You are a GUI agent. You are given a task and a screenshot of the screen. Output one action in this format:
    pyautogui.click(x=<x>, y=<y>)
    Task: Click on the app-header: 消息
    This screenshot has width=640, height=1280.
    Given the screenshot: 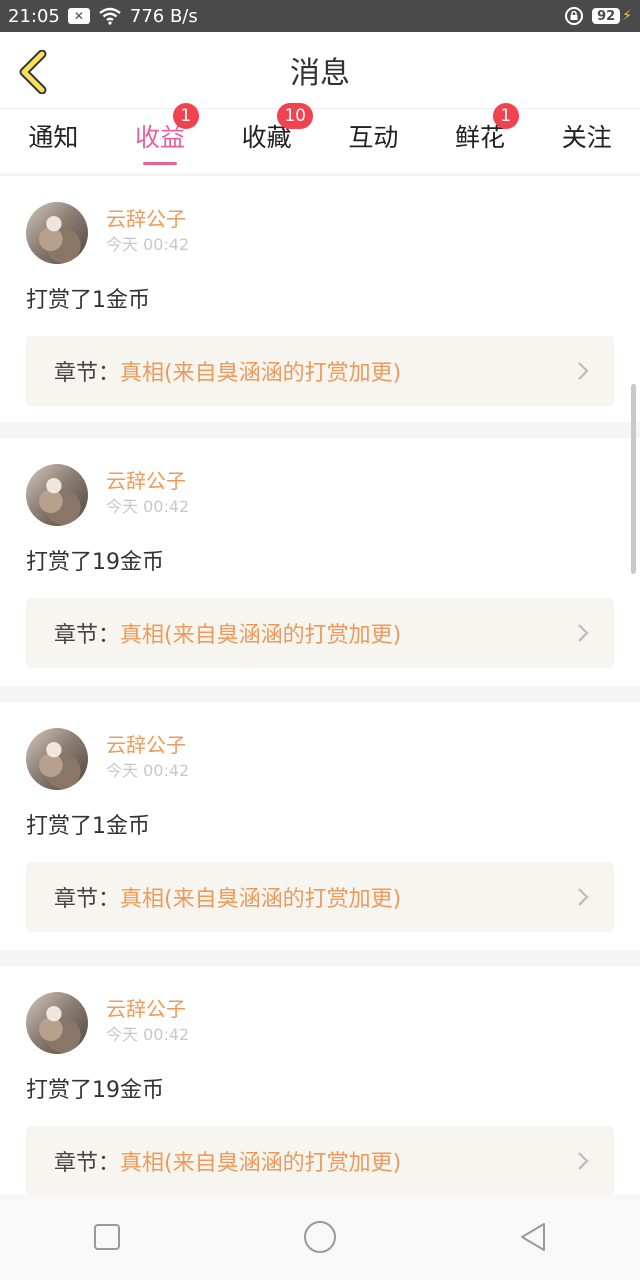 What is the action you would take?
    pyautogui.click(x=320, y=70)
    